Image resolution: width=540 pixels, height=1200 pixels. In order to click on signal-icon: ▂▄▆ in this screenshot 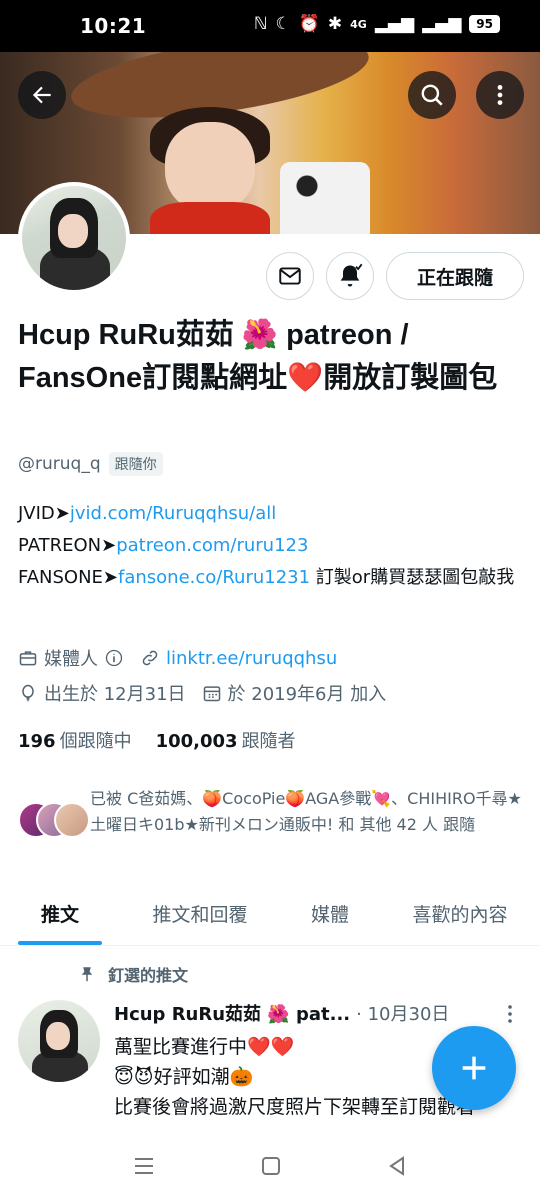, I will do `click(394, 24)`.